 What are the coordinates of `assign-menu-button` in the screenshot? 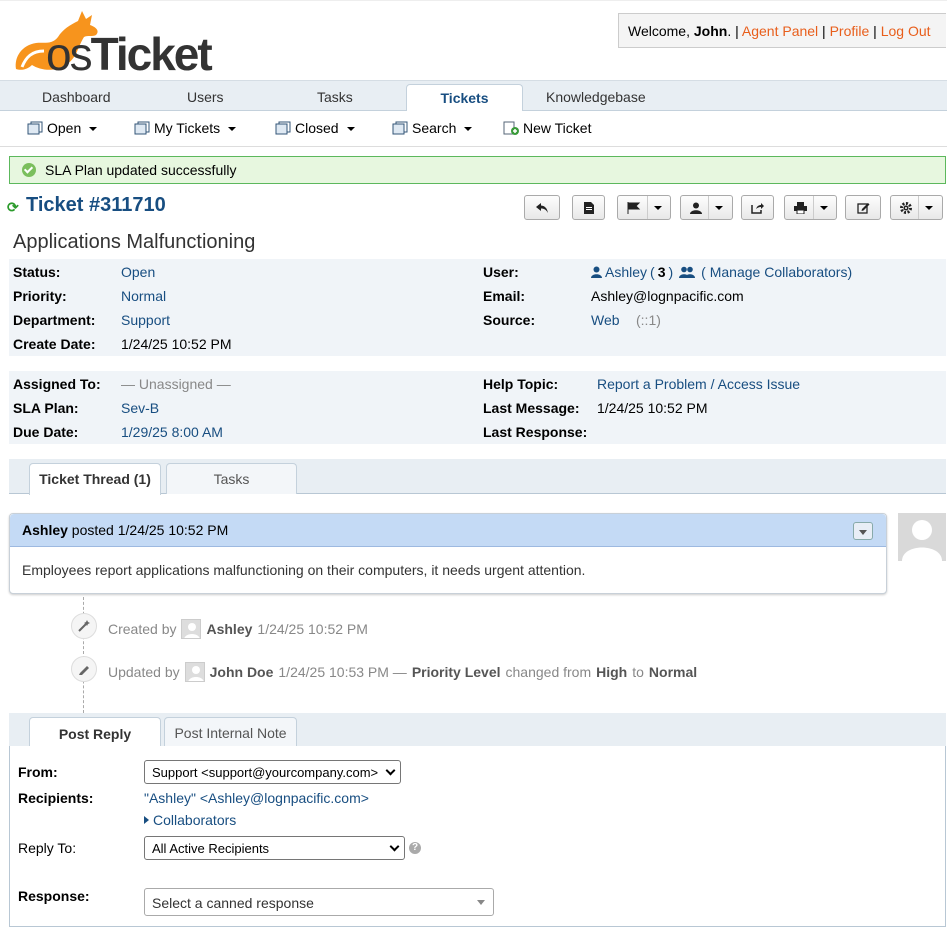 It's located at (706, 207).